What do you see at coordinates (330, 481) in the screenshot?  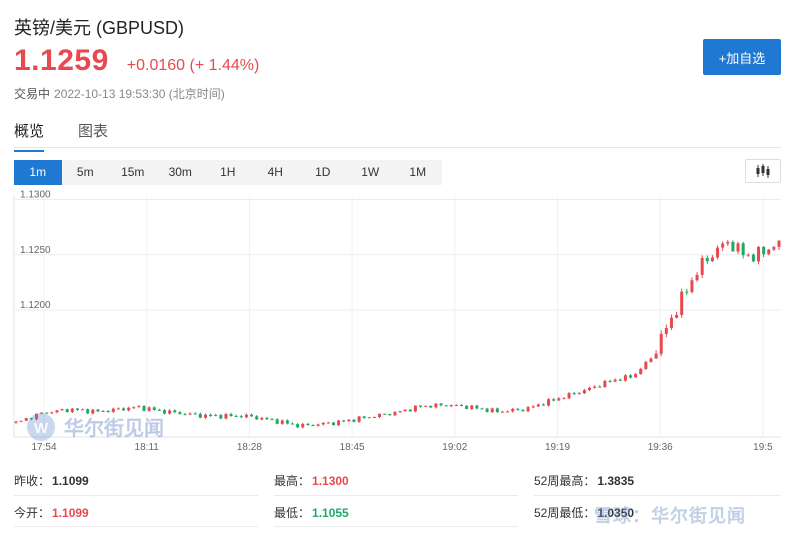 I see `stat-value: 1.1300` at bounding box center [330, 481].